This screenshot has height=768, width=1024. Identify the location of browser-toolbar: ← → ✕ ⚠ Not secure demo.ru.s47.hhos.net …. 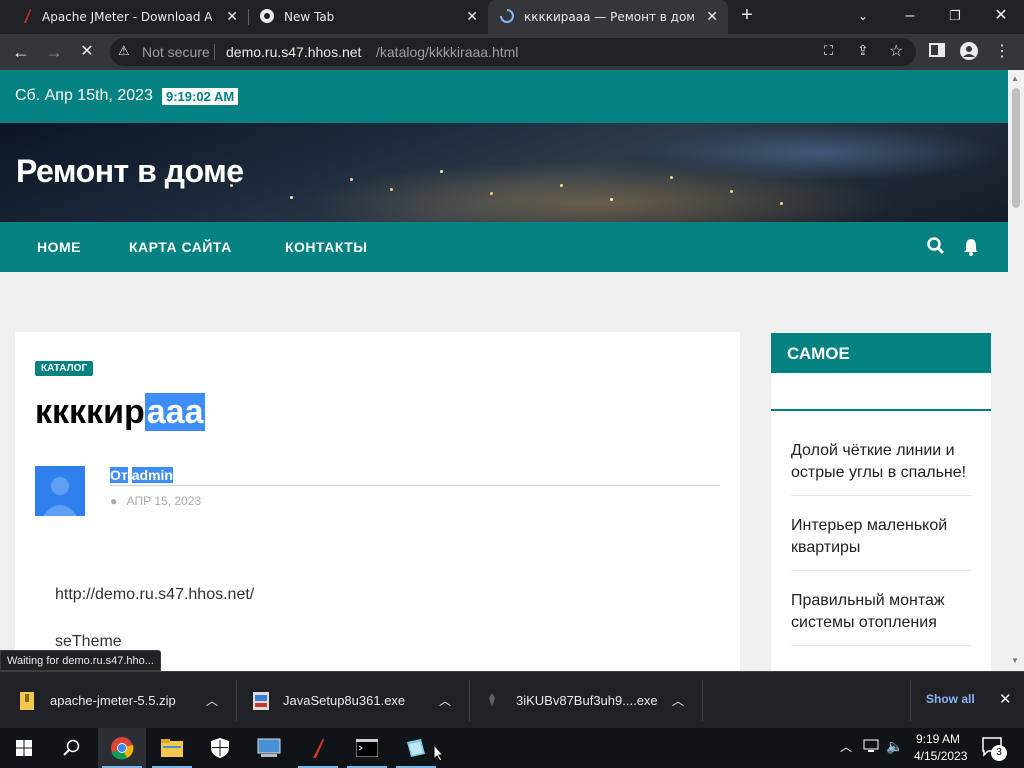
(512, 52).